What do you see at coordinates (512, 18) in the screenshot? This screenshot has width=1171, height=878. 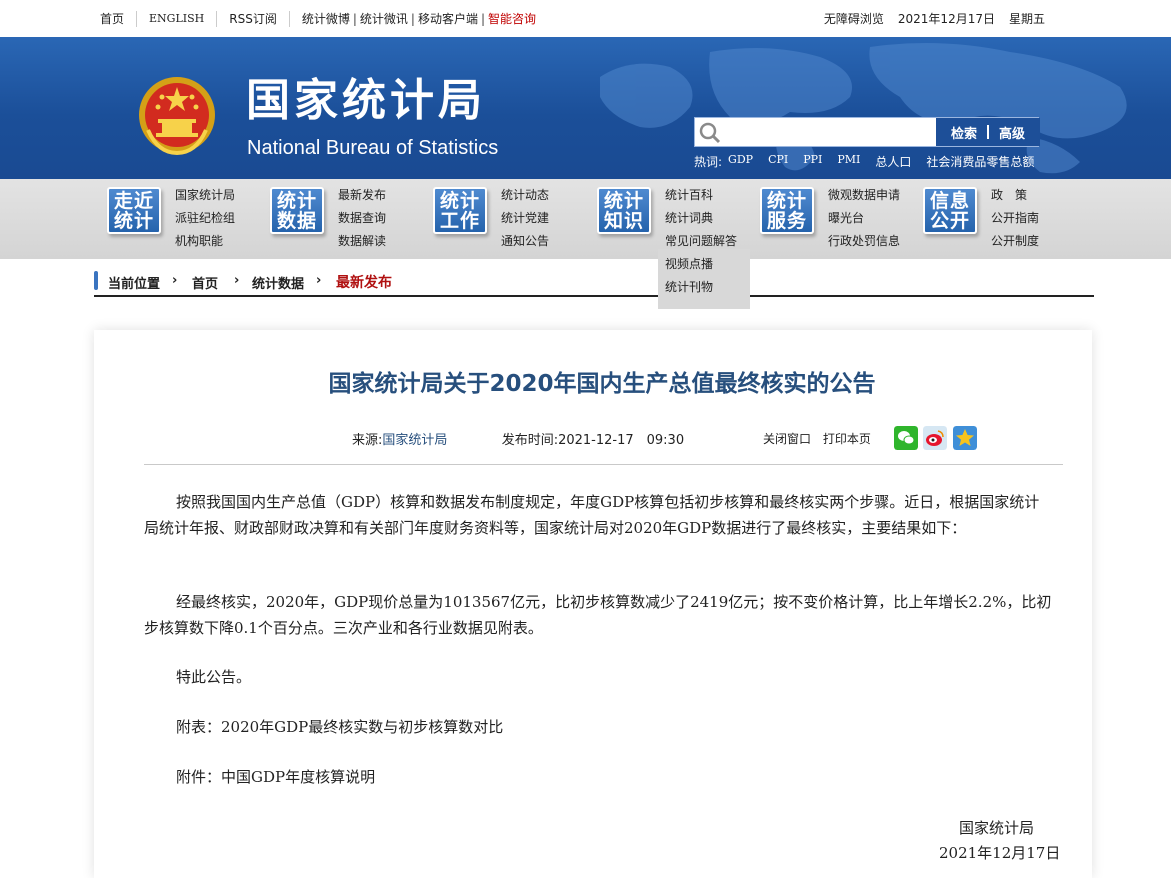 I see `smart-consult-link: 智能咨询` at bounding box center [512, 18].